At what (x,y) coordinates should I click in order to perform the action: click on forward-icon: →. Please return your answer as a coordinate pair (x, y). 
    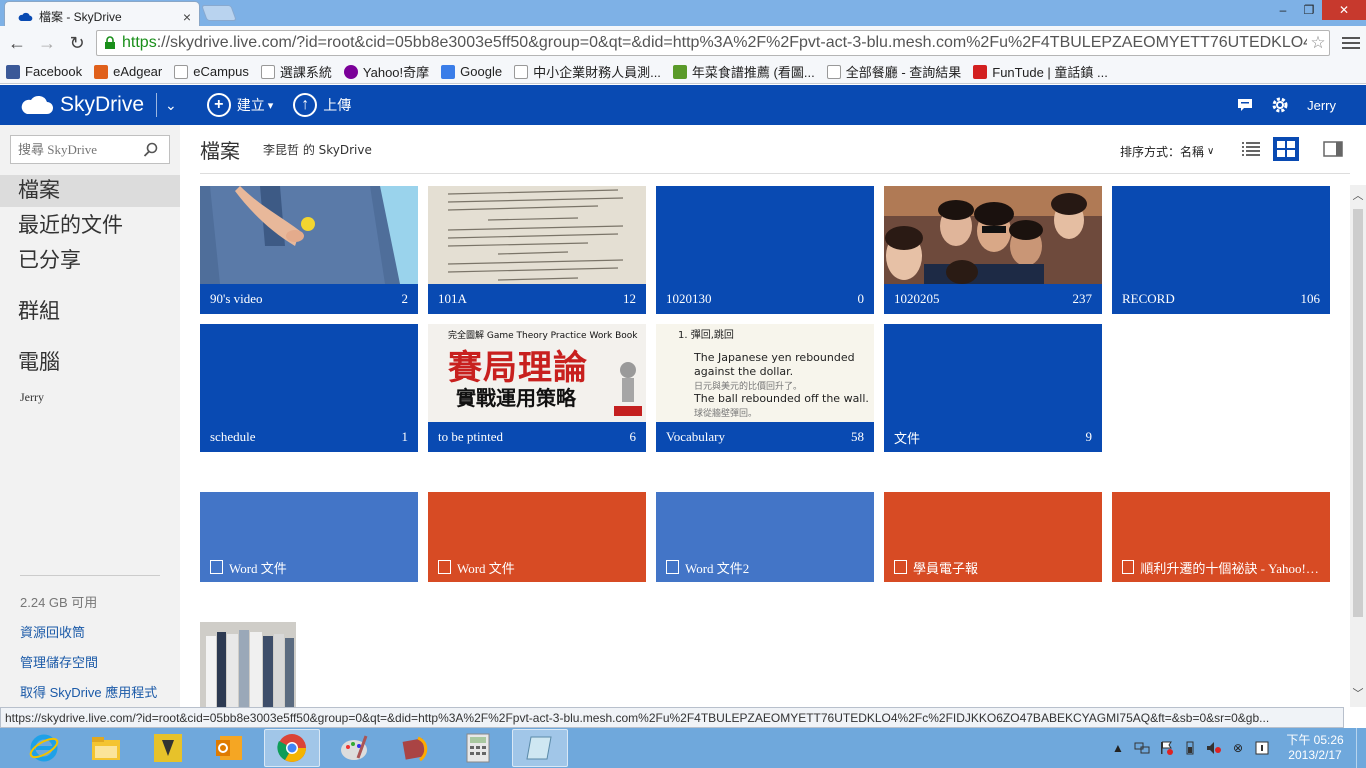
    Looking at the image, I should click on (47, 43).